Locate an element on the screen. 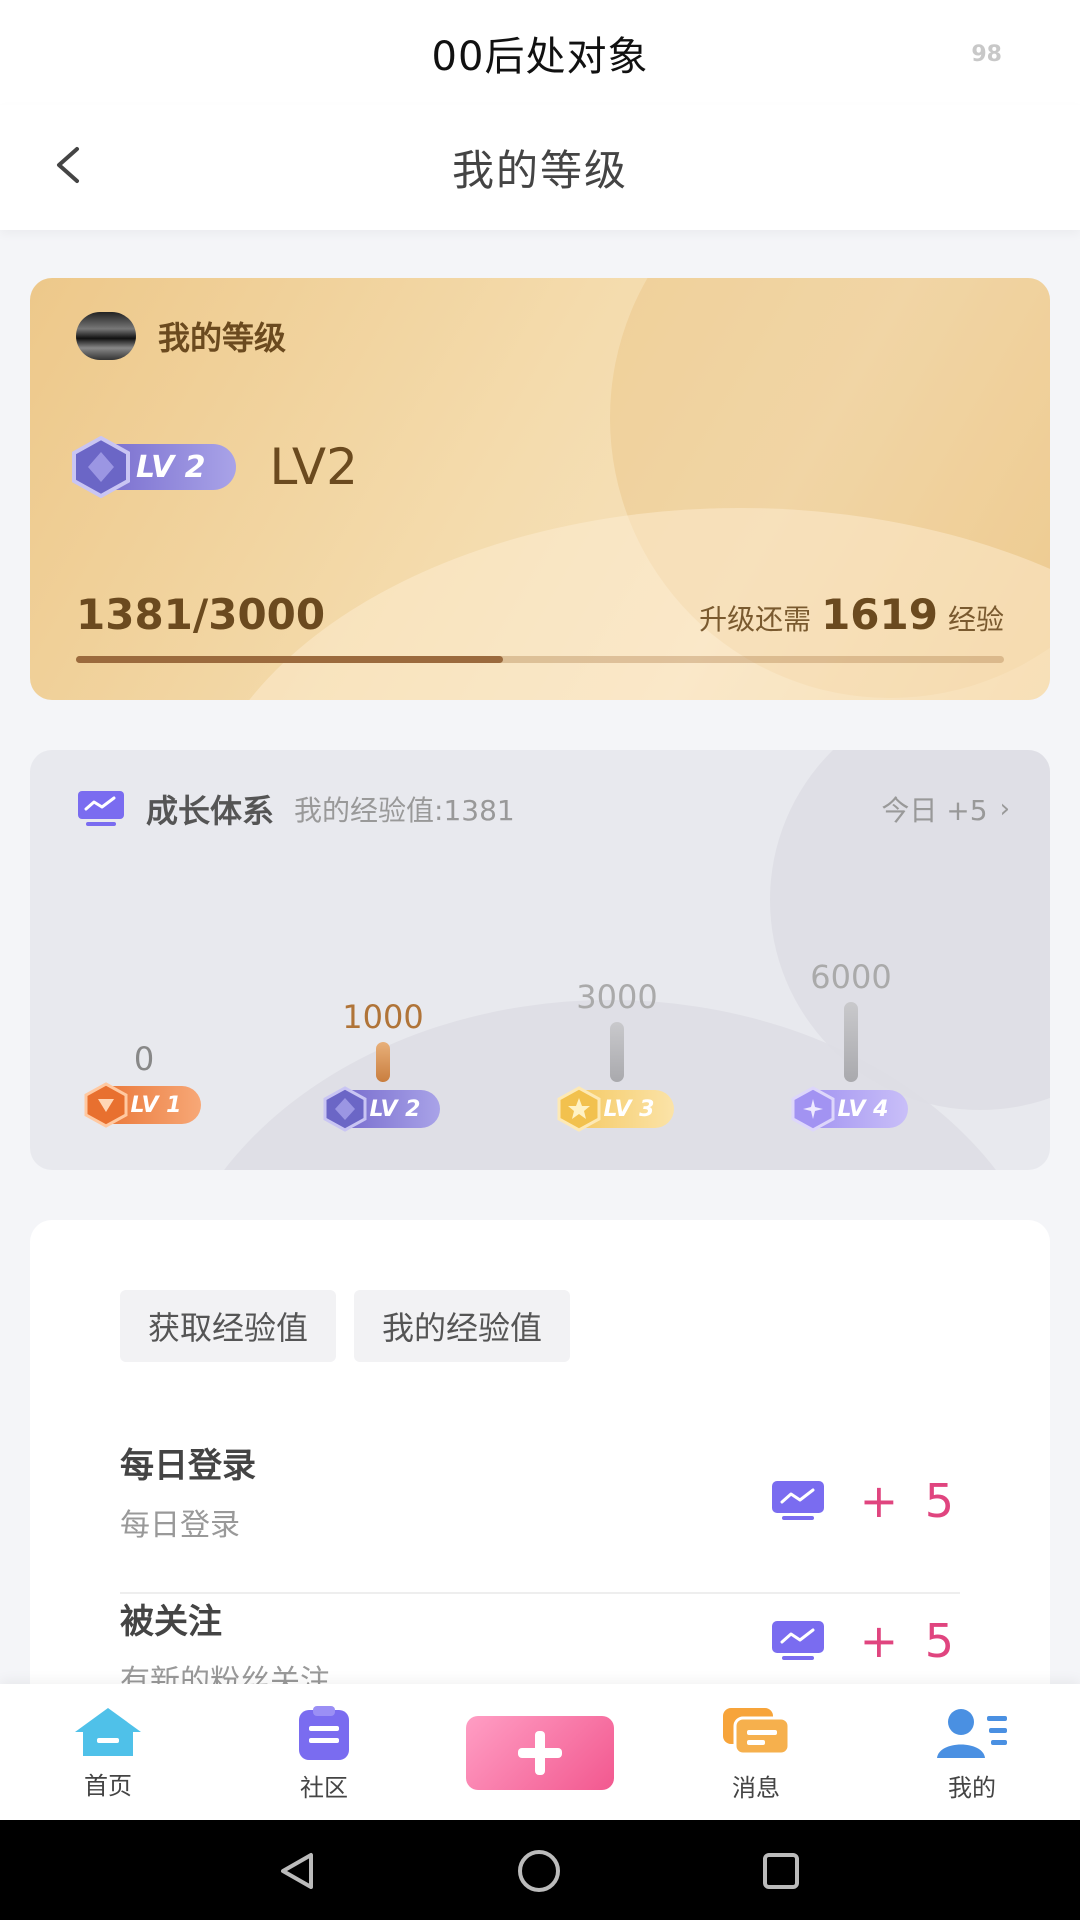 The height and width of the screenshot is (1920, 1080). home-icon is located at coordinates (108, 1732).